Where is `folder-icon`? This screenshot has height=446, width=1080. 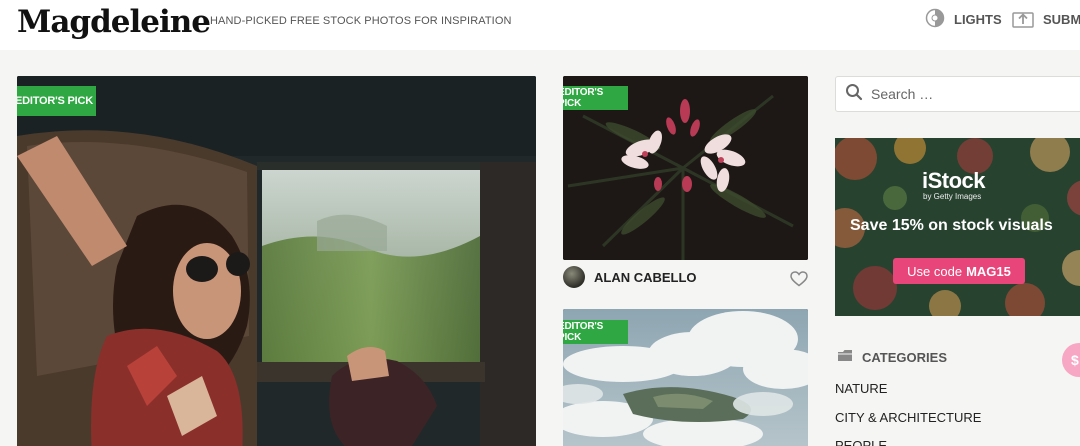 folder-icon is located at coordinates (845, 357).